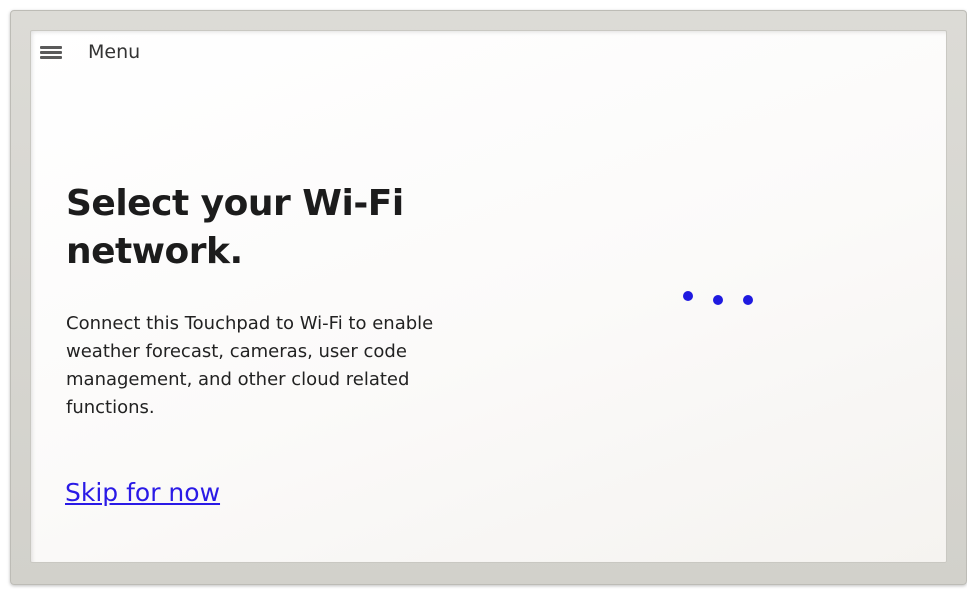 The height and width of the screenshot is (589, 967). What do you see at coordinates (235, 227) in the screenshot?
I see `page-title: Select your Wi-Fi network.` at bounding box center [235, 227].